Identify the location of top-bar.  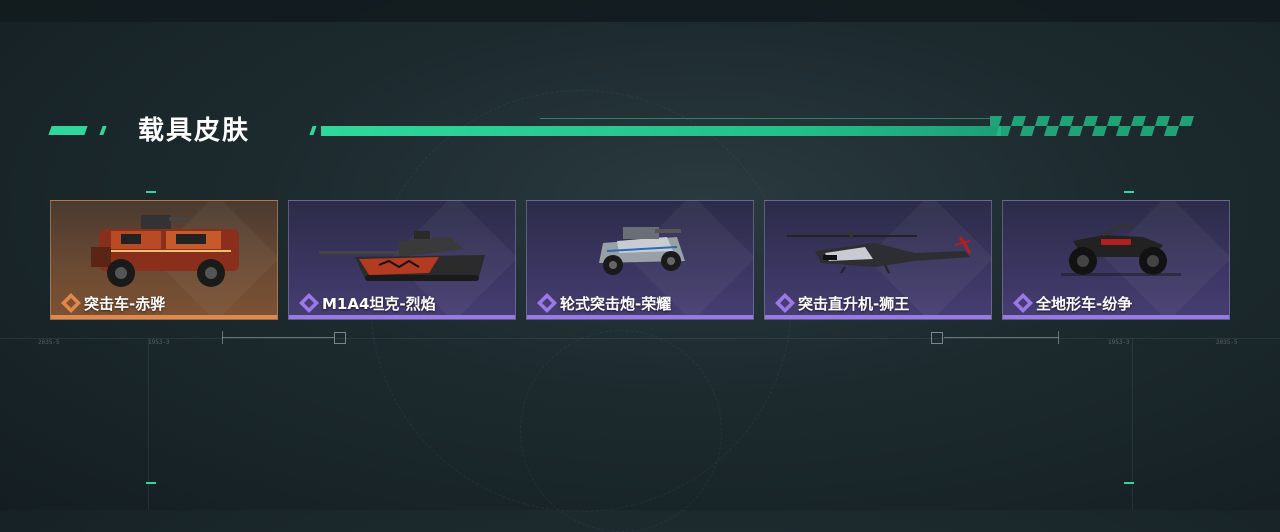
(640, 11).